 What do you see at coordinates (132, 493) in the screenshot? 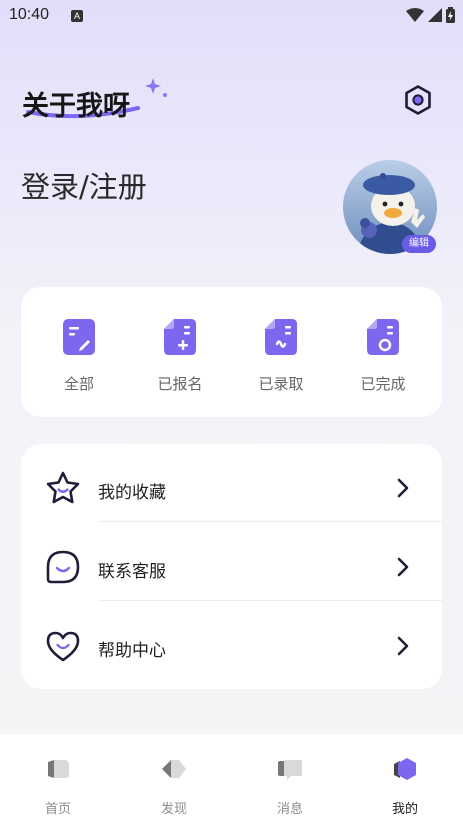
I see `menu-label: 我的收藏` at bounding box center [132, 493].